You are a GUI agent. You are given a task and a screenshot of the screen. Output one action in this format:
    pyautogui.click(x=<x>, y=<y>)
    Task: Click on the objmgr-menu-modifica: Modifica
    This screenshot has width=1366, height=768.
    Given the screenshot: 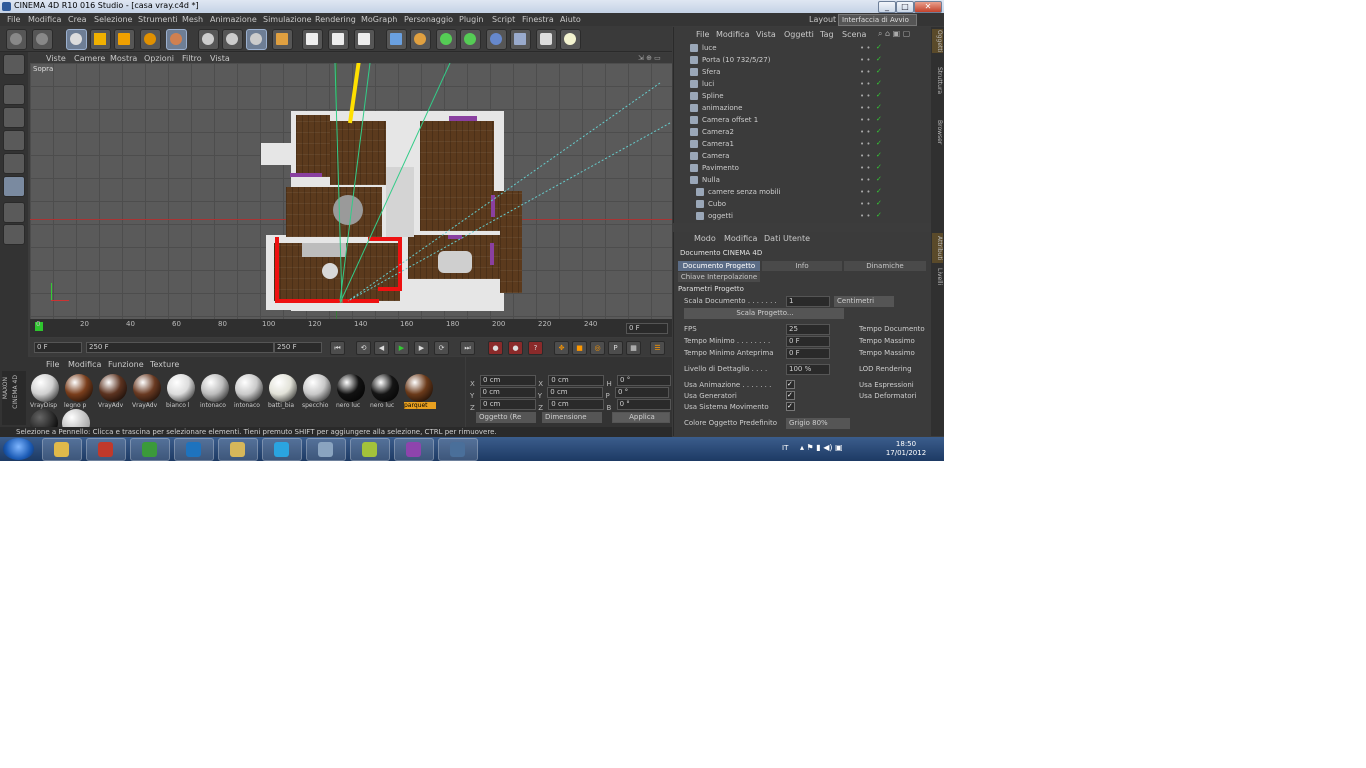 What is the action you would take?
    pyautogui.click(x=732, y=34)
    